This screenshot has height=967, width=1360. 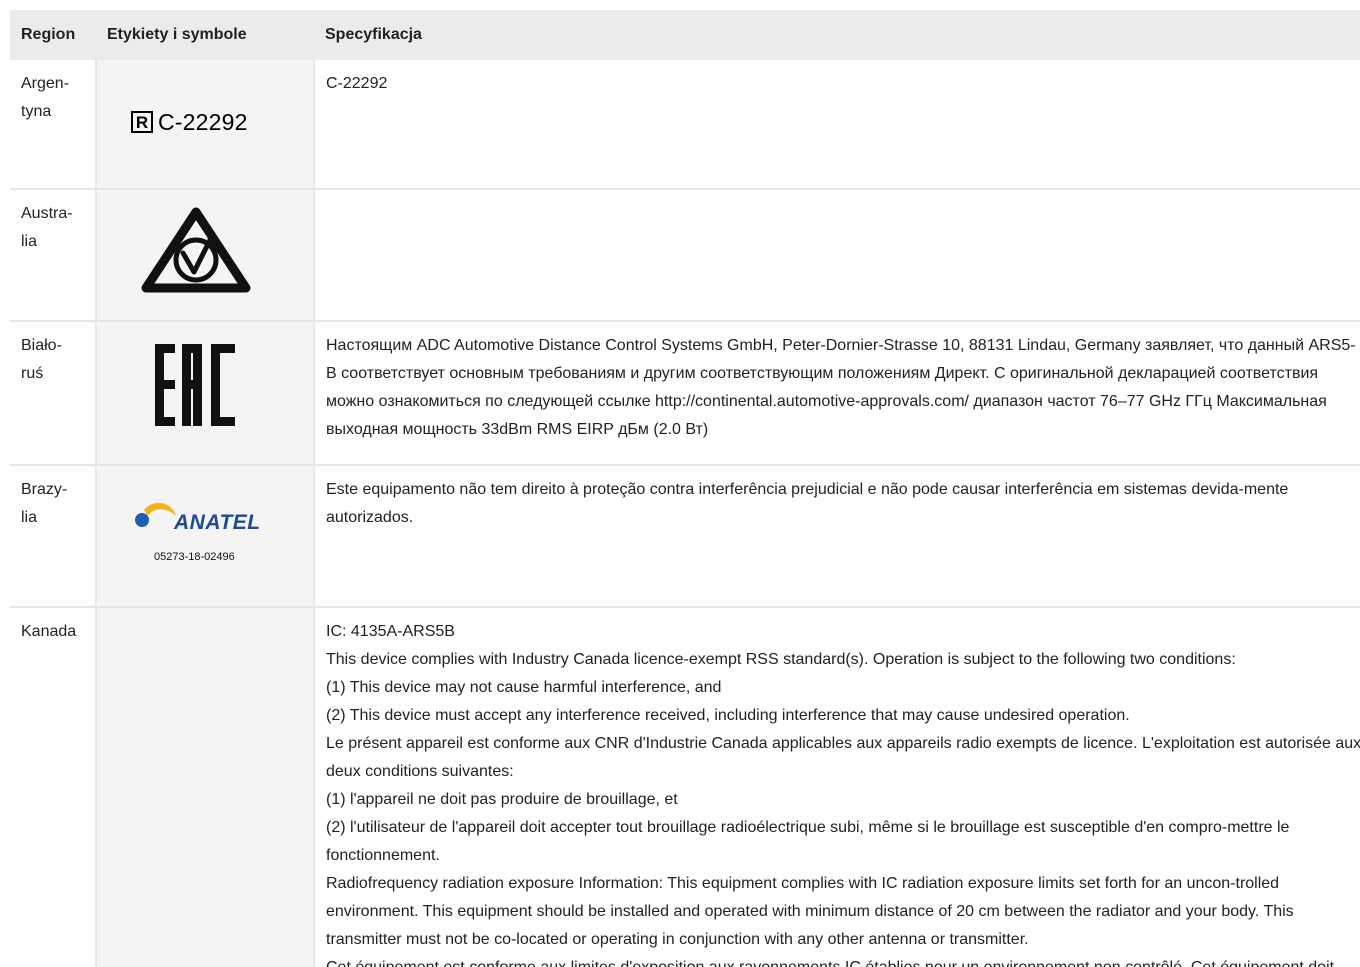 What do you see at coordinates (837, 125) in the screenshot?
I see `spec-cell: C-22292` at bounding box center [837, 125].